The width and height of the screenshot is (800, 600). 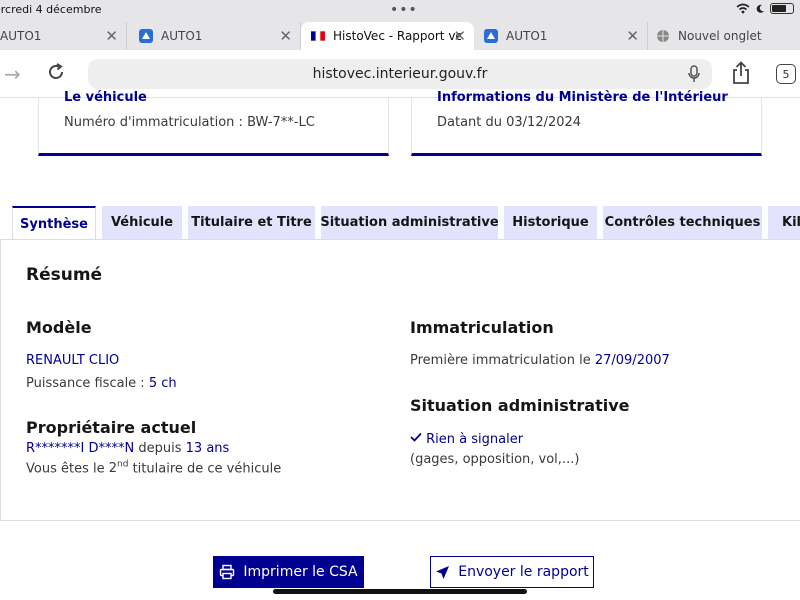 What do you see at coordinates (482, 327) in the screenshot?
I see `registration-heading: Immatriculation` at bounding box center [482, 327].